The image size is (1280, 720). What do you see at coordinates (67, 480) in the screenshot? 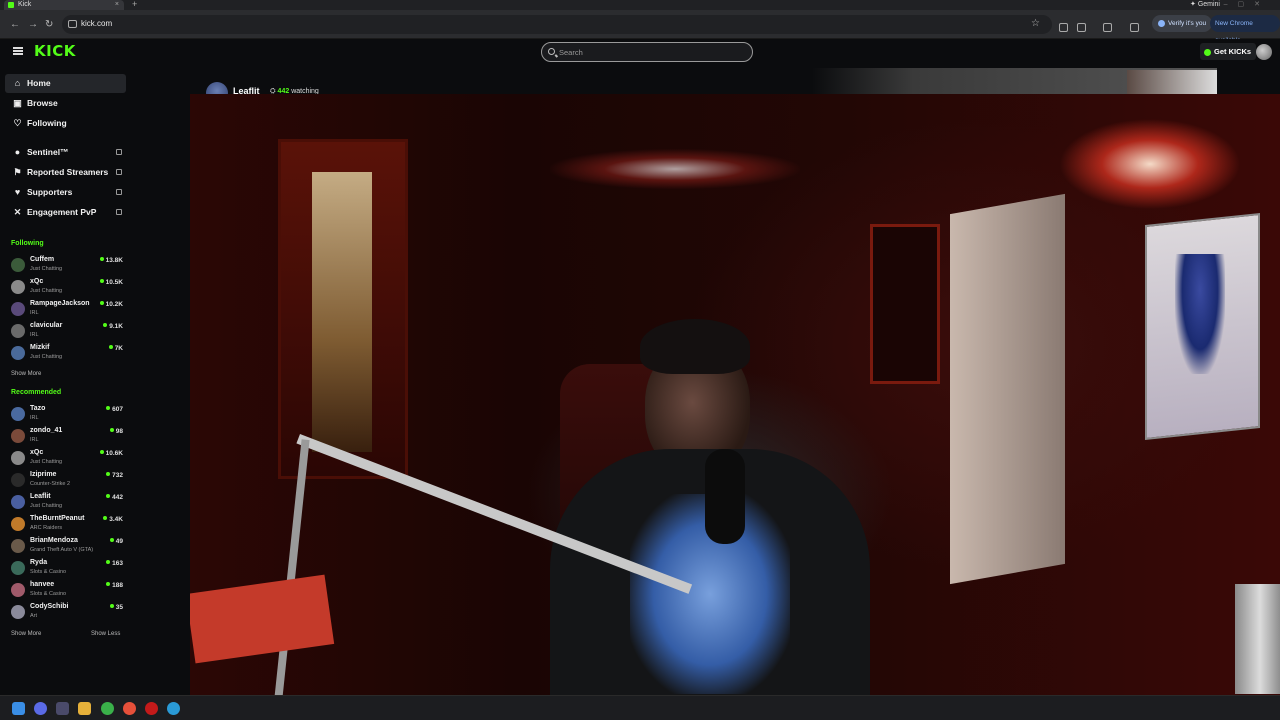
I see `channel-item: Iziprime Counter-Strike 2 732` at bounding box center [67, 480].